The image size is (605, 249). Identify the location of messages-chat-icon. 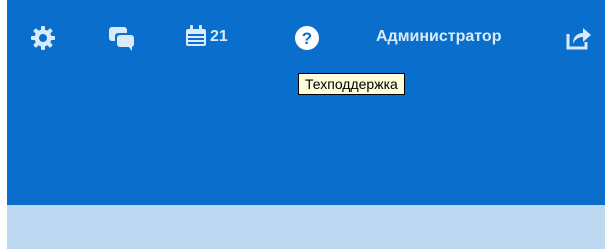
(122, 39).